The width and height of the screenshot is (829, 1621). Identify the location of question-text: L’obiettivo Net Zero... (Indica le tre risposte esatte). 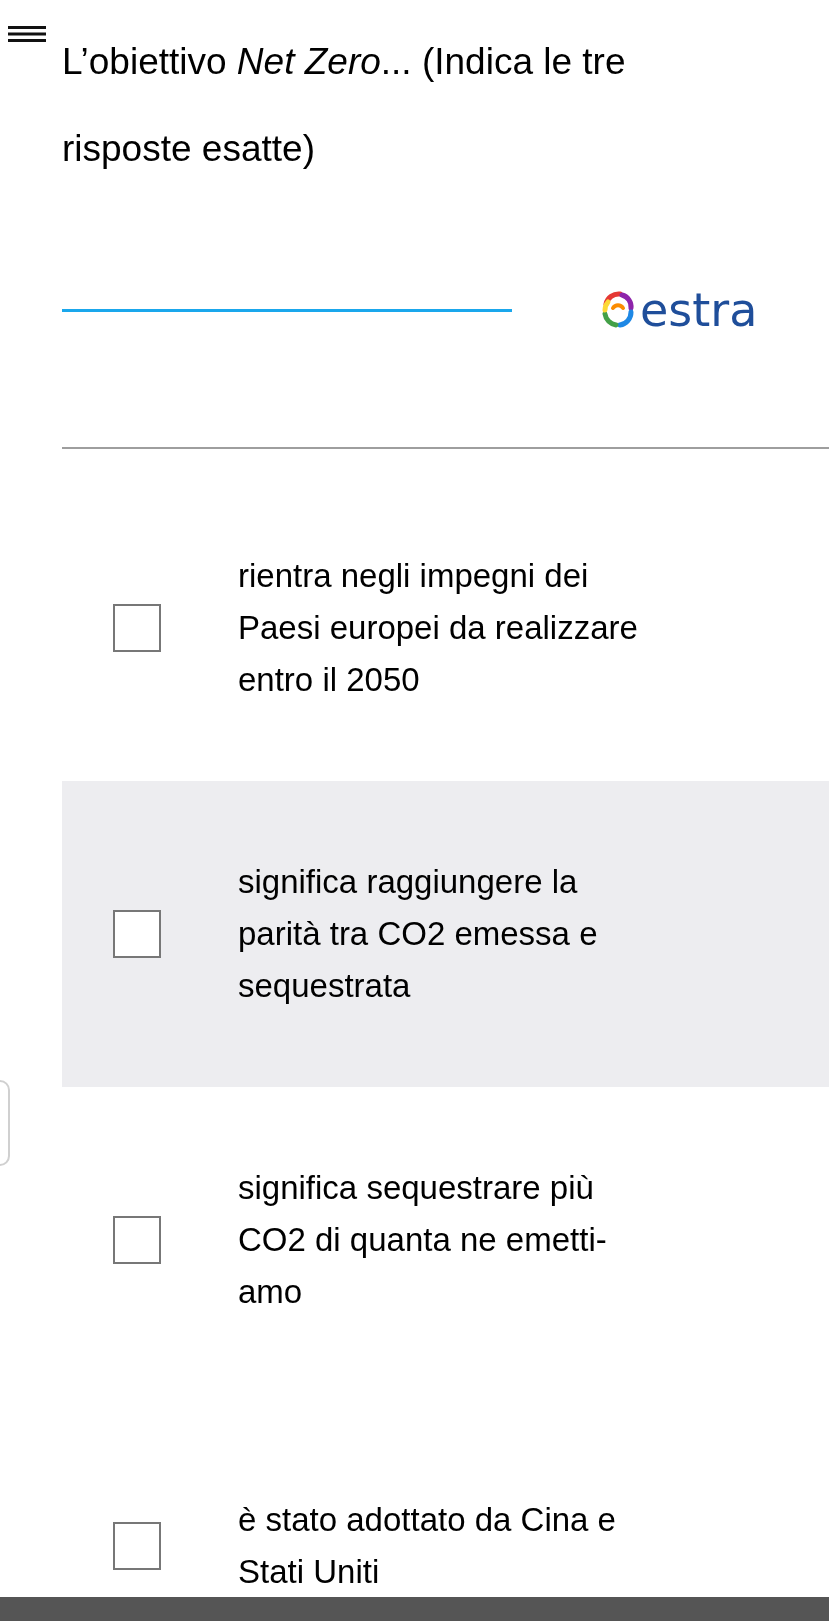
(344, 105).